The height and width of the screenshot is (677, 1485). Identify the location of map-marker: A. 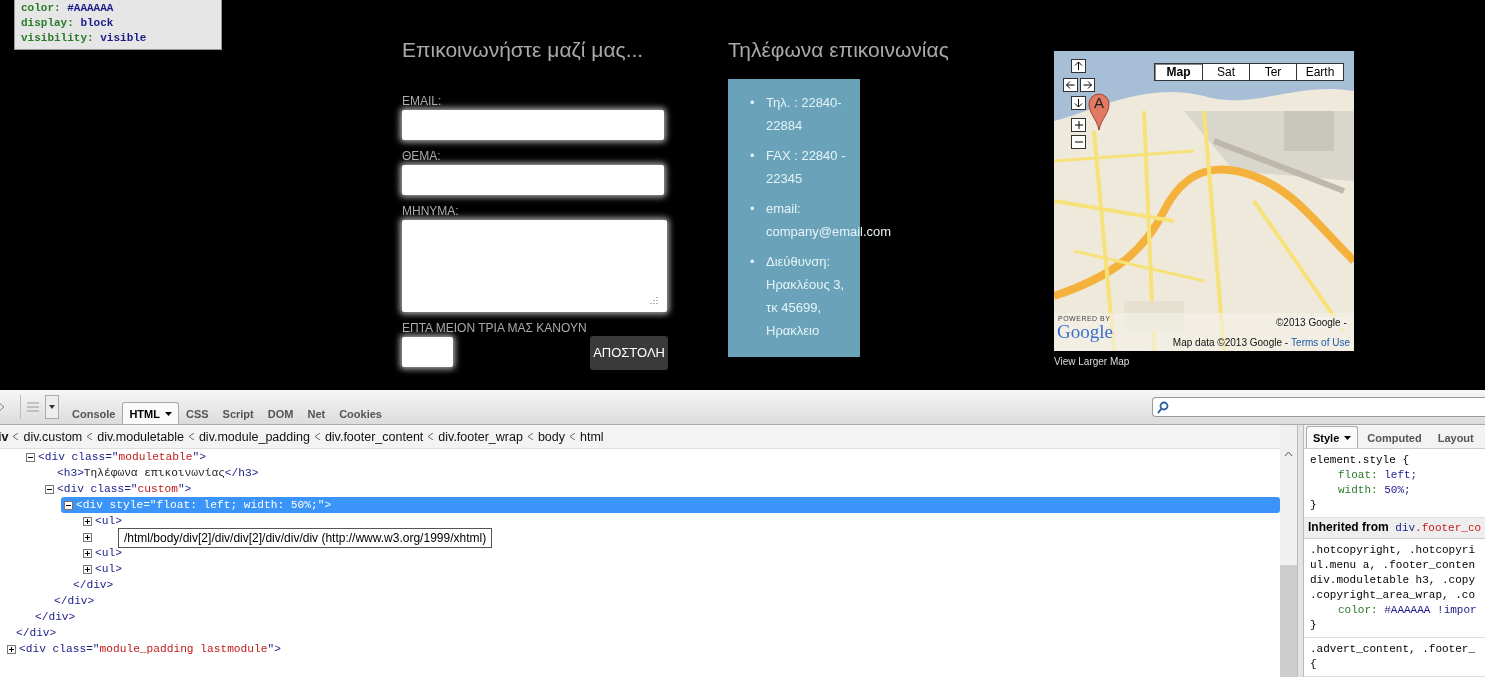
(1099, 112).